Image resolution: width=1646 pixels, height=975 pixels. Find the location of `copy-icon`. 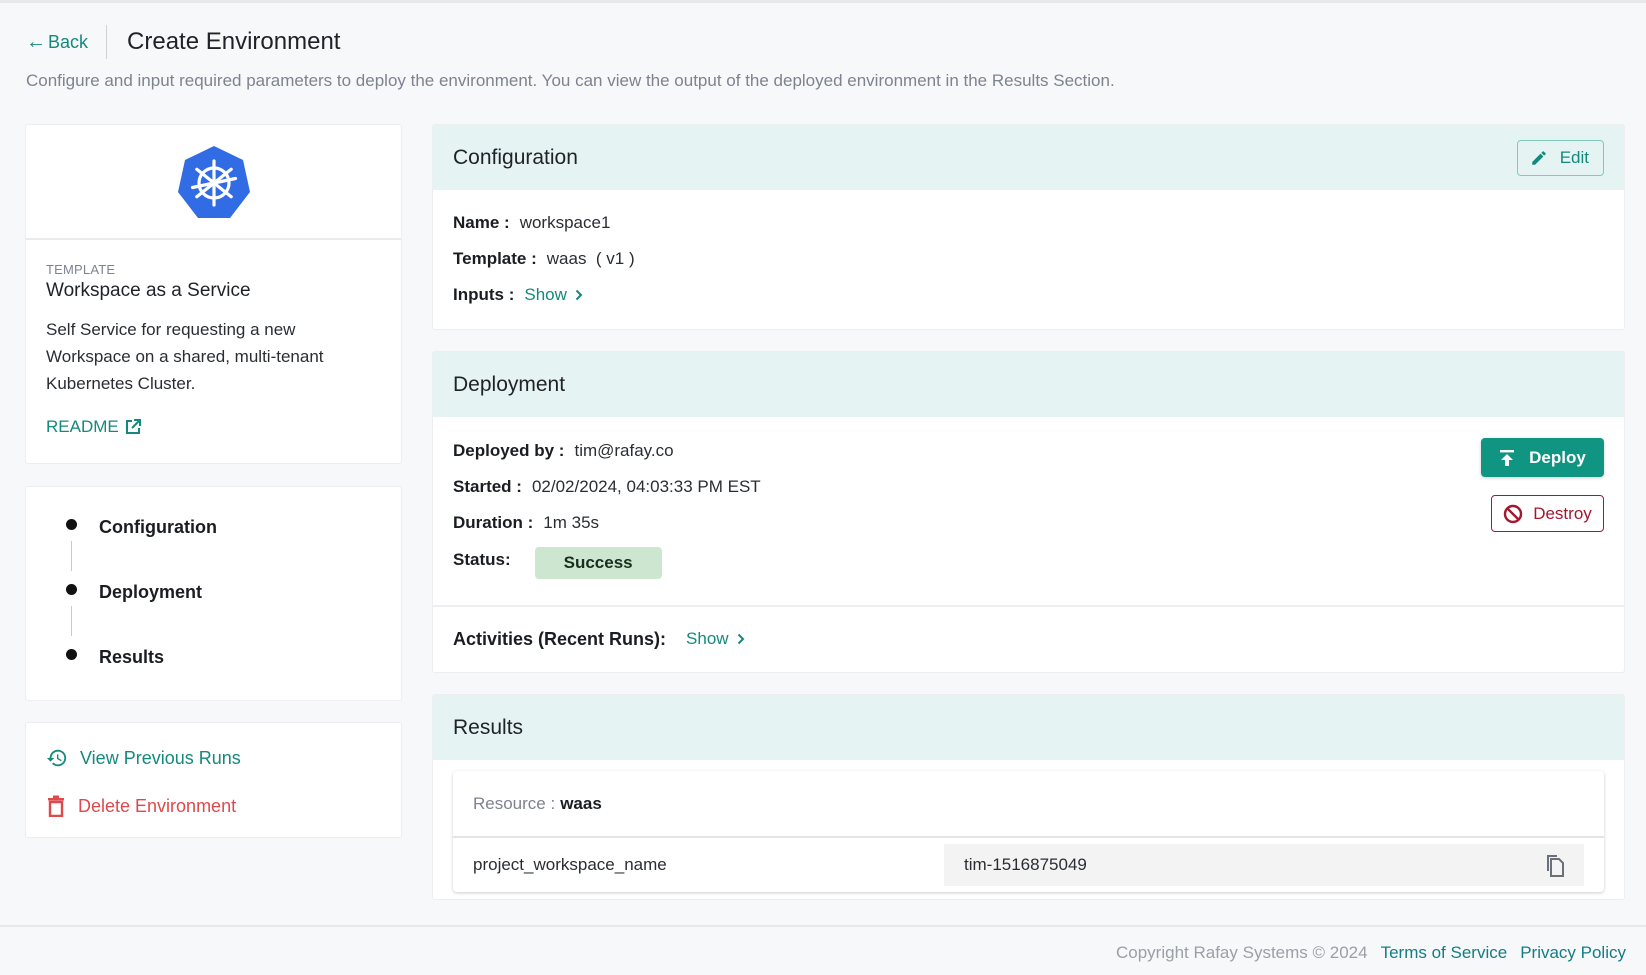

copy-icon is located at coordinates (1555, 866).